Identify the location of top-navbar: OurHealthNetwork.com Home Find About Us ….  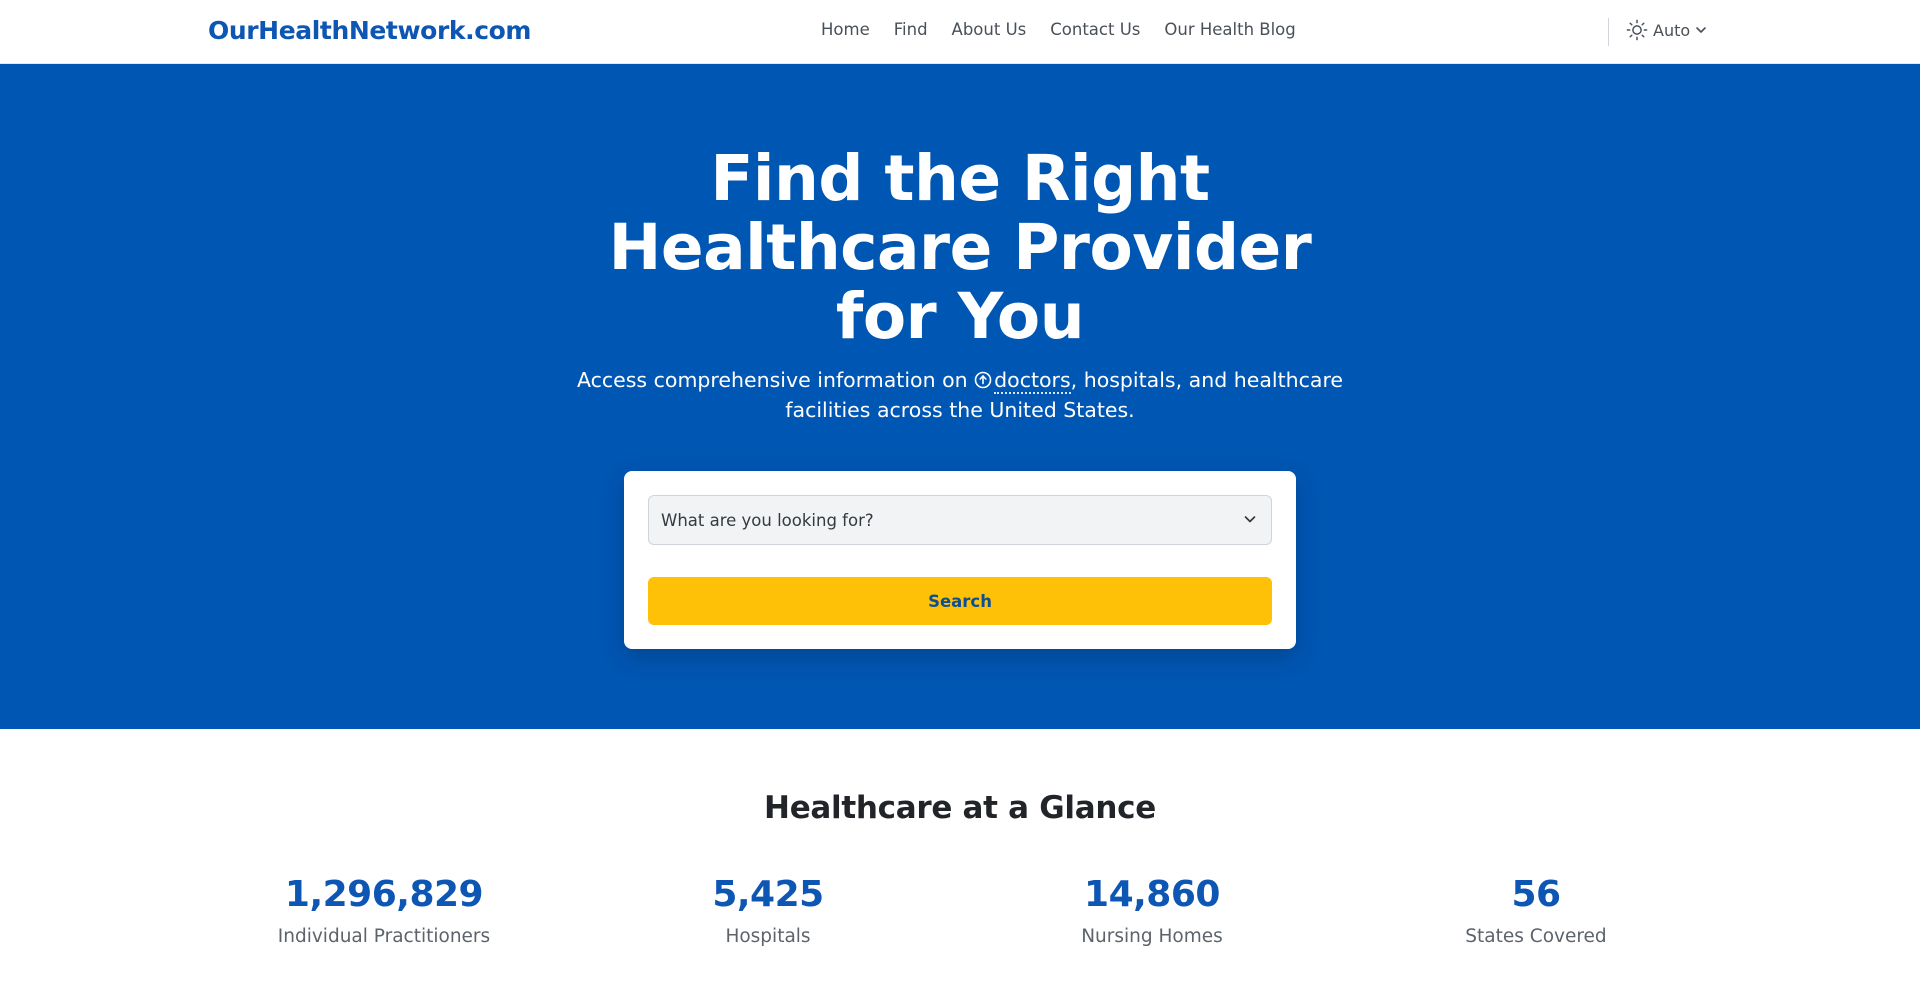
(960, 32).